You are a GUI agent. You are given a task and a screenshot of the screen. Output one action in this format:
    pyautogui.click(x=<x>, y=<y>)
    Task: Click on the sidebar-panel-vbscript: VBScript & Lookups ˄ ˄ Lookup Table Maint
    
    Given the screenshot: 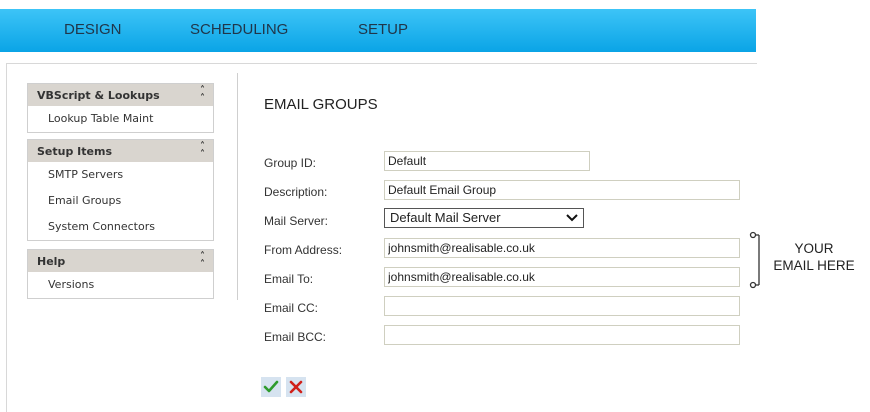 What is the action you would take?
    pyautogui.click(x=120, y=108)
    